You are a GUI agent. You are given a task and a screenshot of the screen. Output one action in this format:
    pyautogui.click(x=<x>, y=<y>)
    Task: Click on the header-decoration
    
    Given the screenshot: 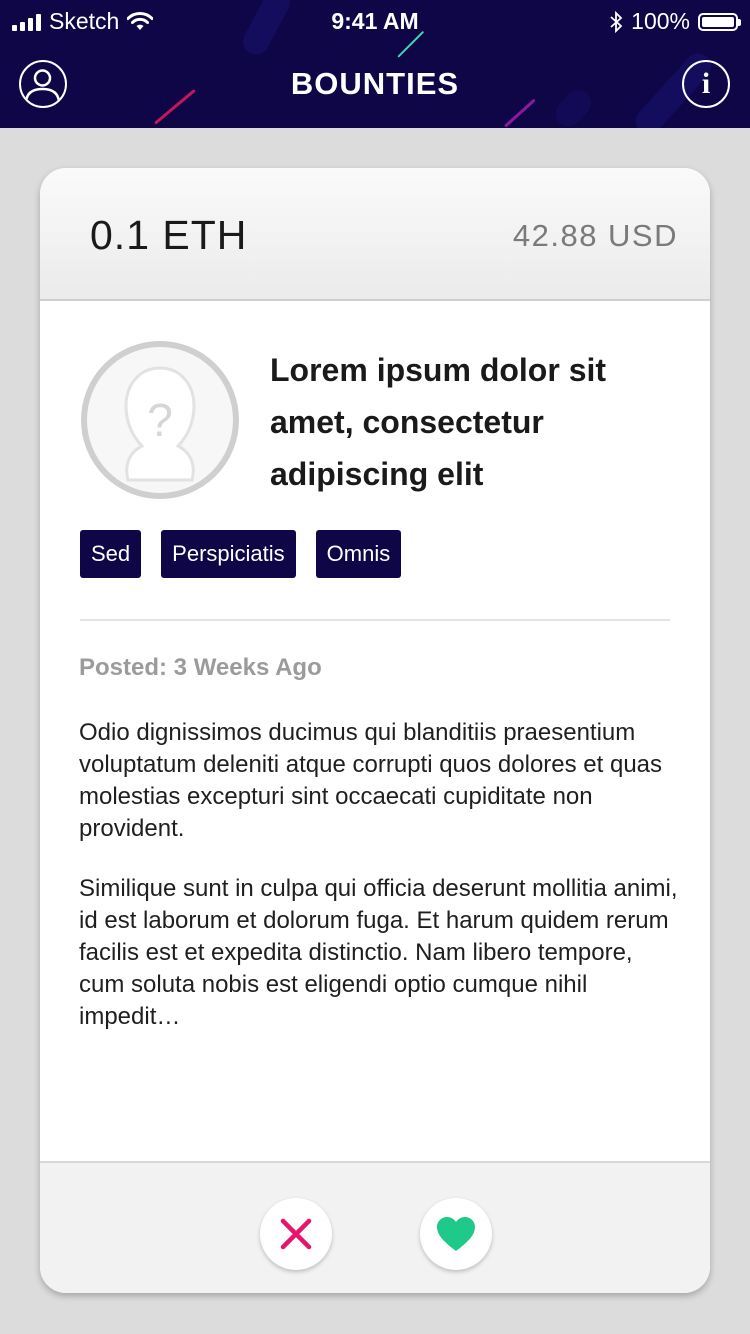 What is the action you would take?
    pyautogui.click(x=519, y=113)
    